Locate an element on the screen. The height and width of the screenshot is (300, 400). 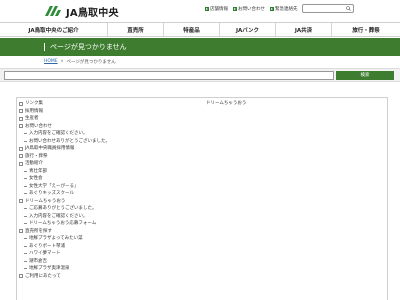
sitemap-link: お問い合わせありがとうございました。 is located at coordinates (104, 142).